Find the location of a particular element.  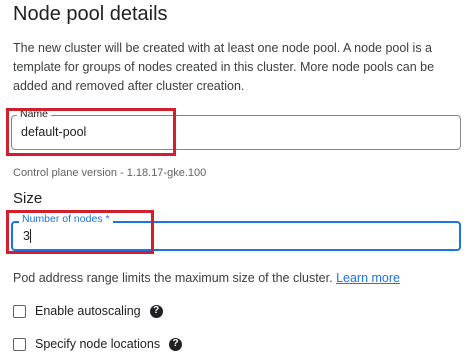

number-of-nodes-field is located at coordinates (236, 236).